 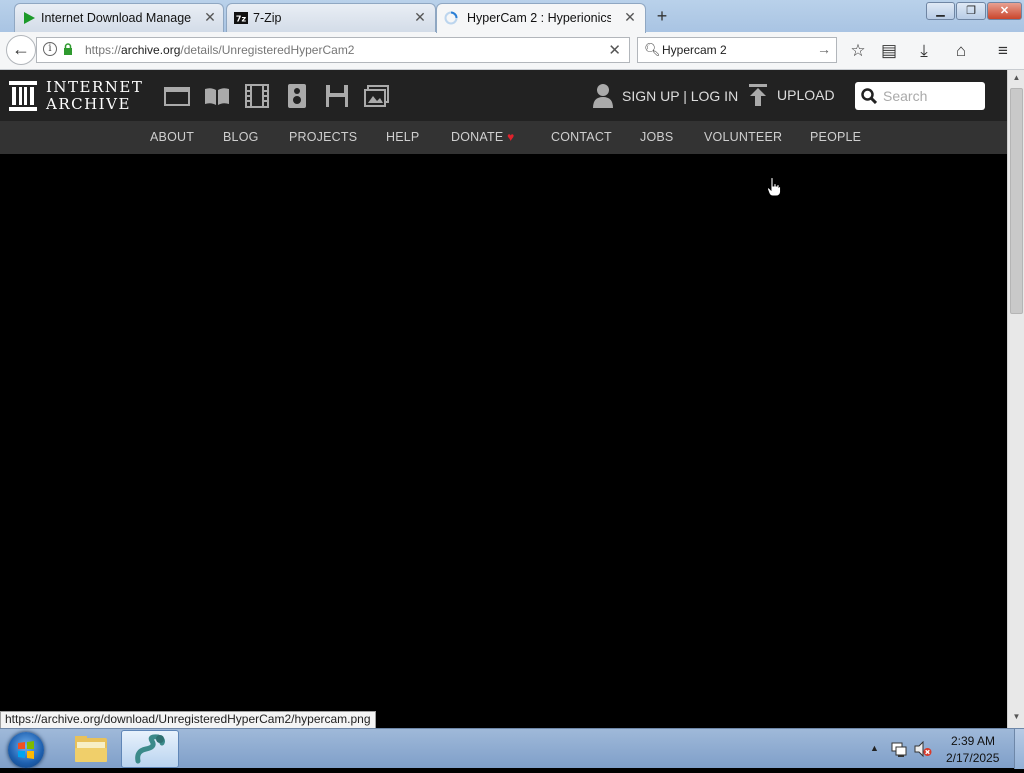 I want to click on search-go-icon: →, so click(x=824, y=49).